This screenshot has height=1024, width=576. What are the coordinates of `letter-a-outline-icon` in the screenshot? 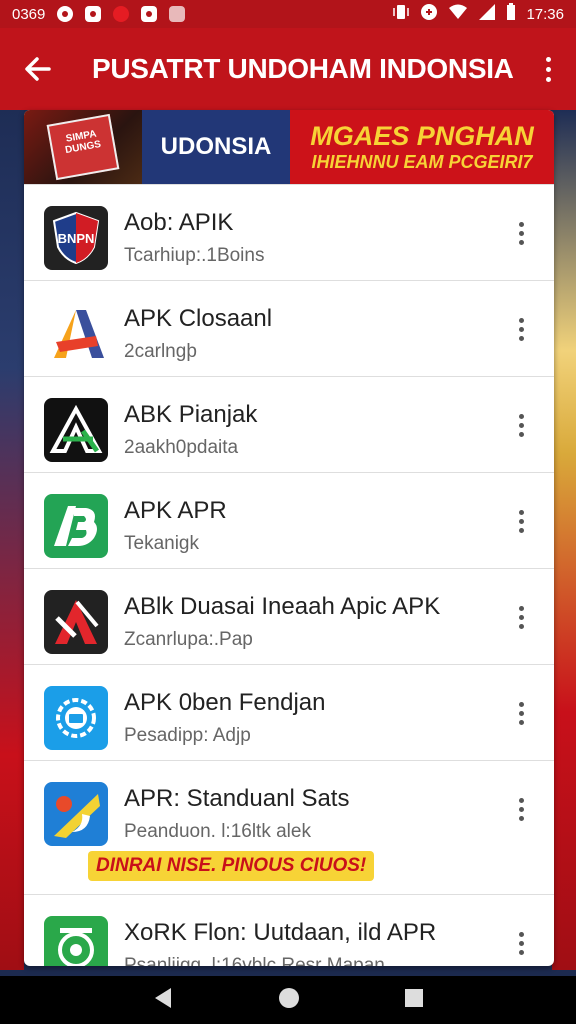 It's located at (76, 430).